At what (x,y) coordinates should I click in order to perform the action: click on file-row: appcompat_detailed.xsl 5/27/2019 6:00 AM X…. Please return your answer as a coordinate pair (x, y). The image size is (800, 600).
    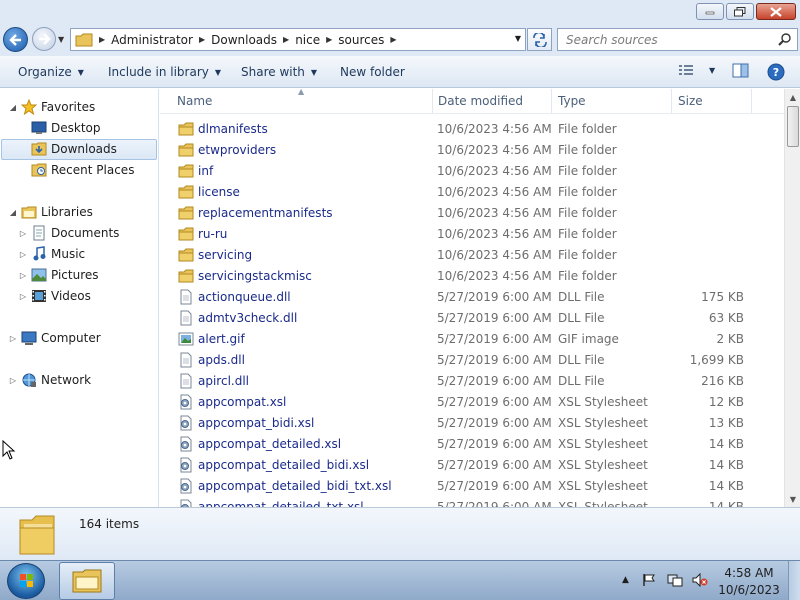
    Looking at the image, I should click on (472, 444).